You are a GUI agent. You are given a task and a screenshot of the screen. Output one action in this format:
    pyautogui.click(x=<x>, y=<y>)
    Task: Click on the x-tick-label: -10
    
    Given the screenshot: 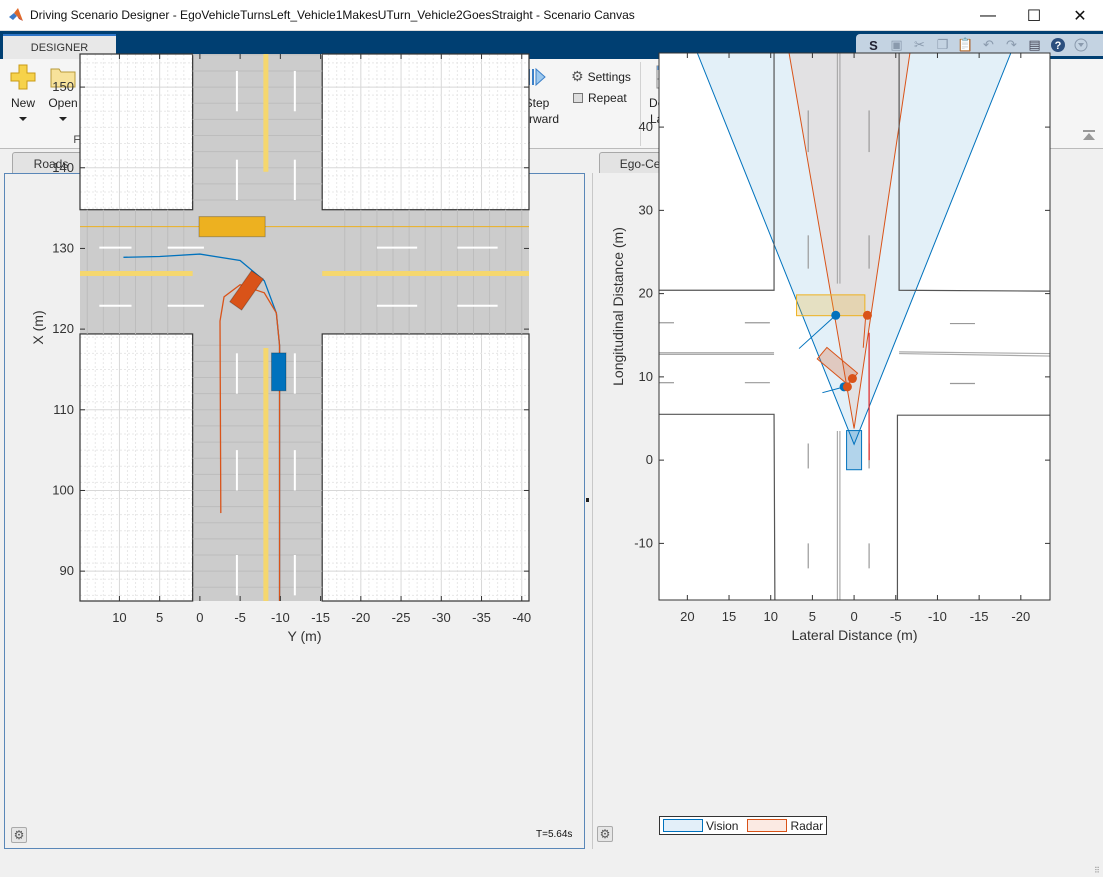 What is the action you would take?
    pyautogui.click(x=937, y=616)
    